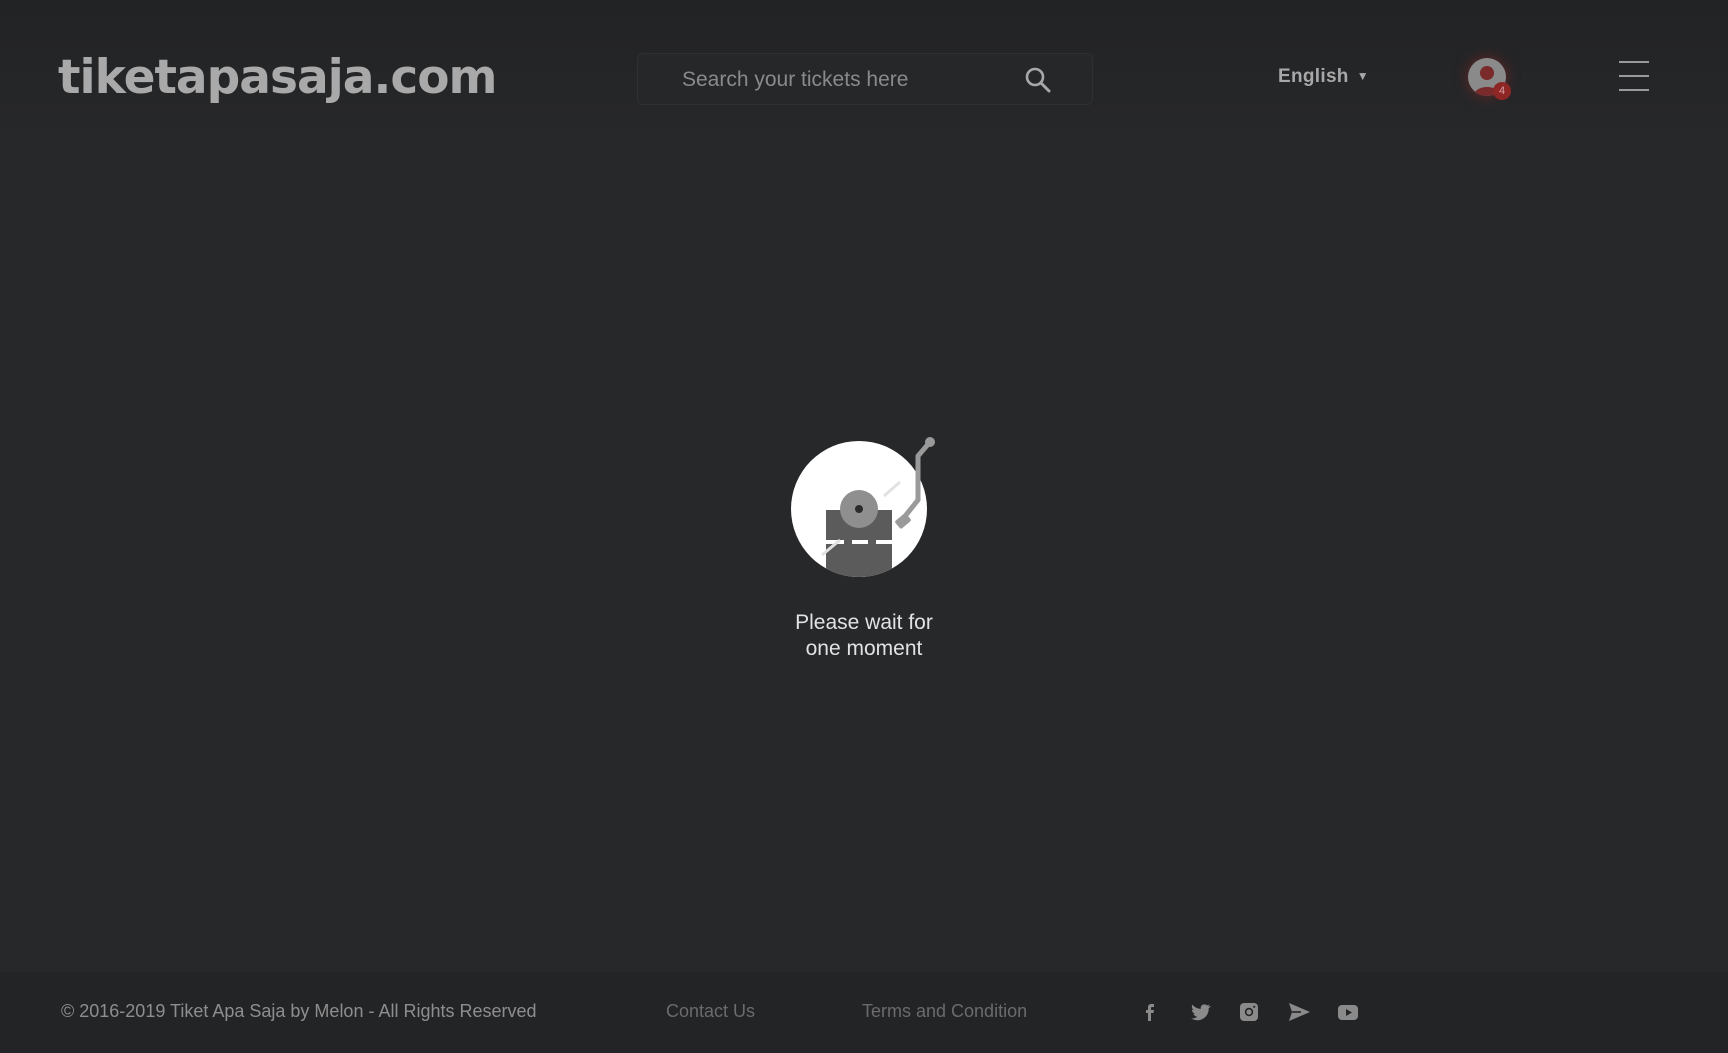  I want to click on contact-us-link: Contact Us, so click(710, 1011).